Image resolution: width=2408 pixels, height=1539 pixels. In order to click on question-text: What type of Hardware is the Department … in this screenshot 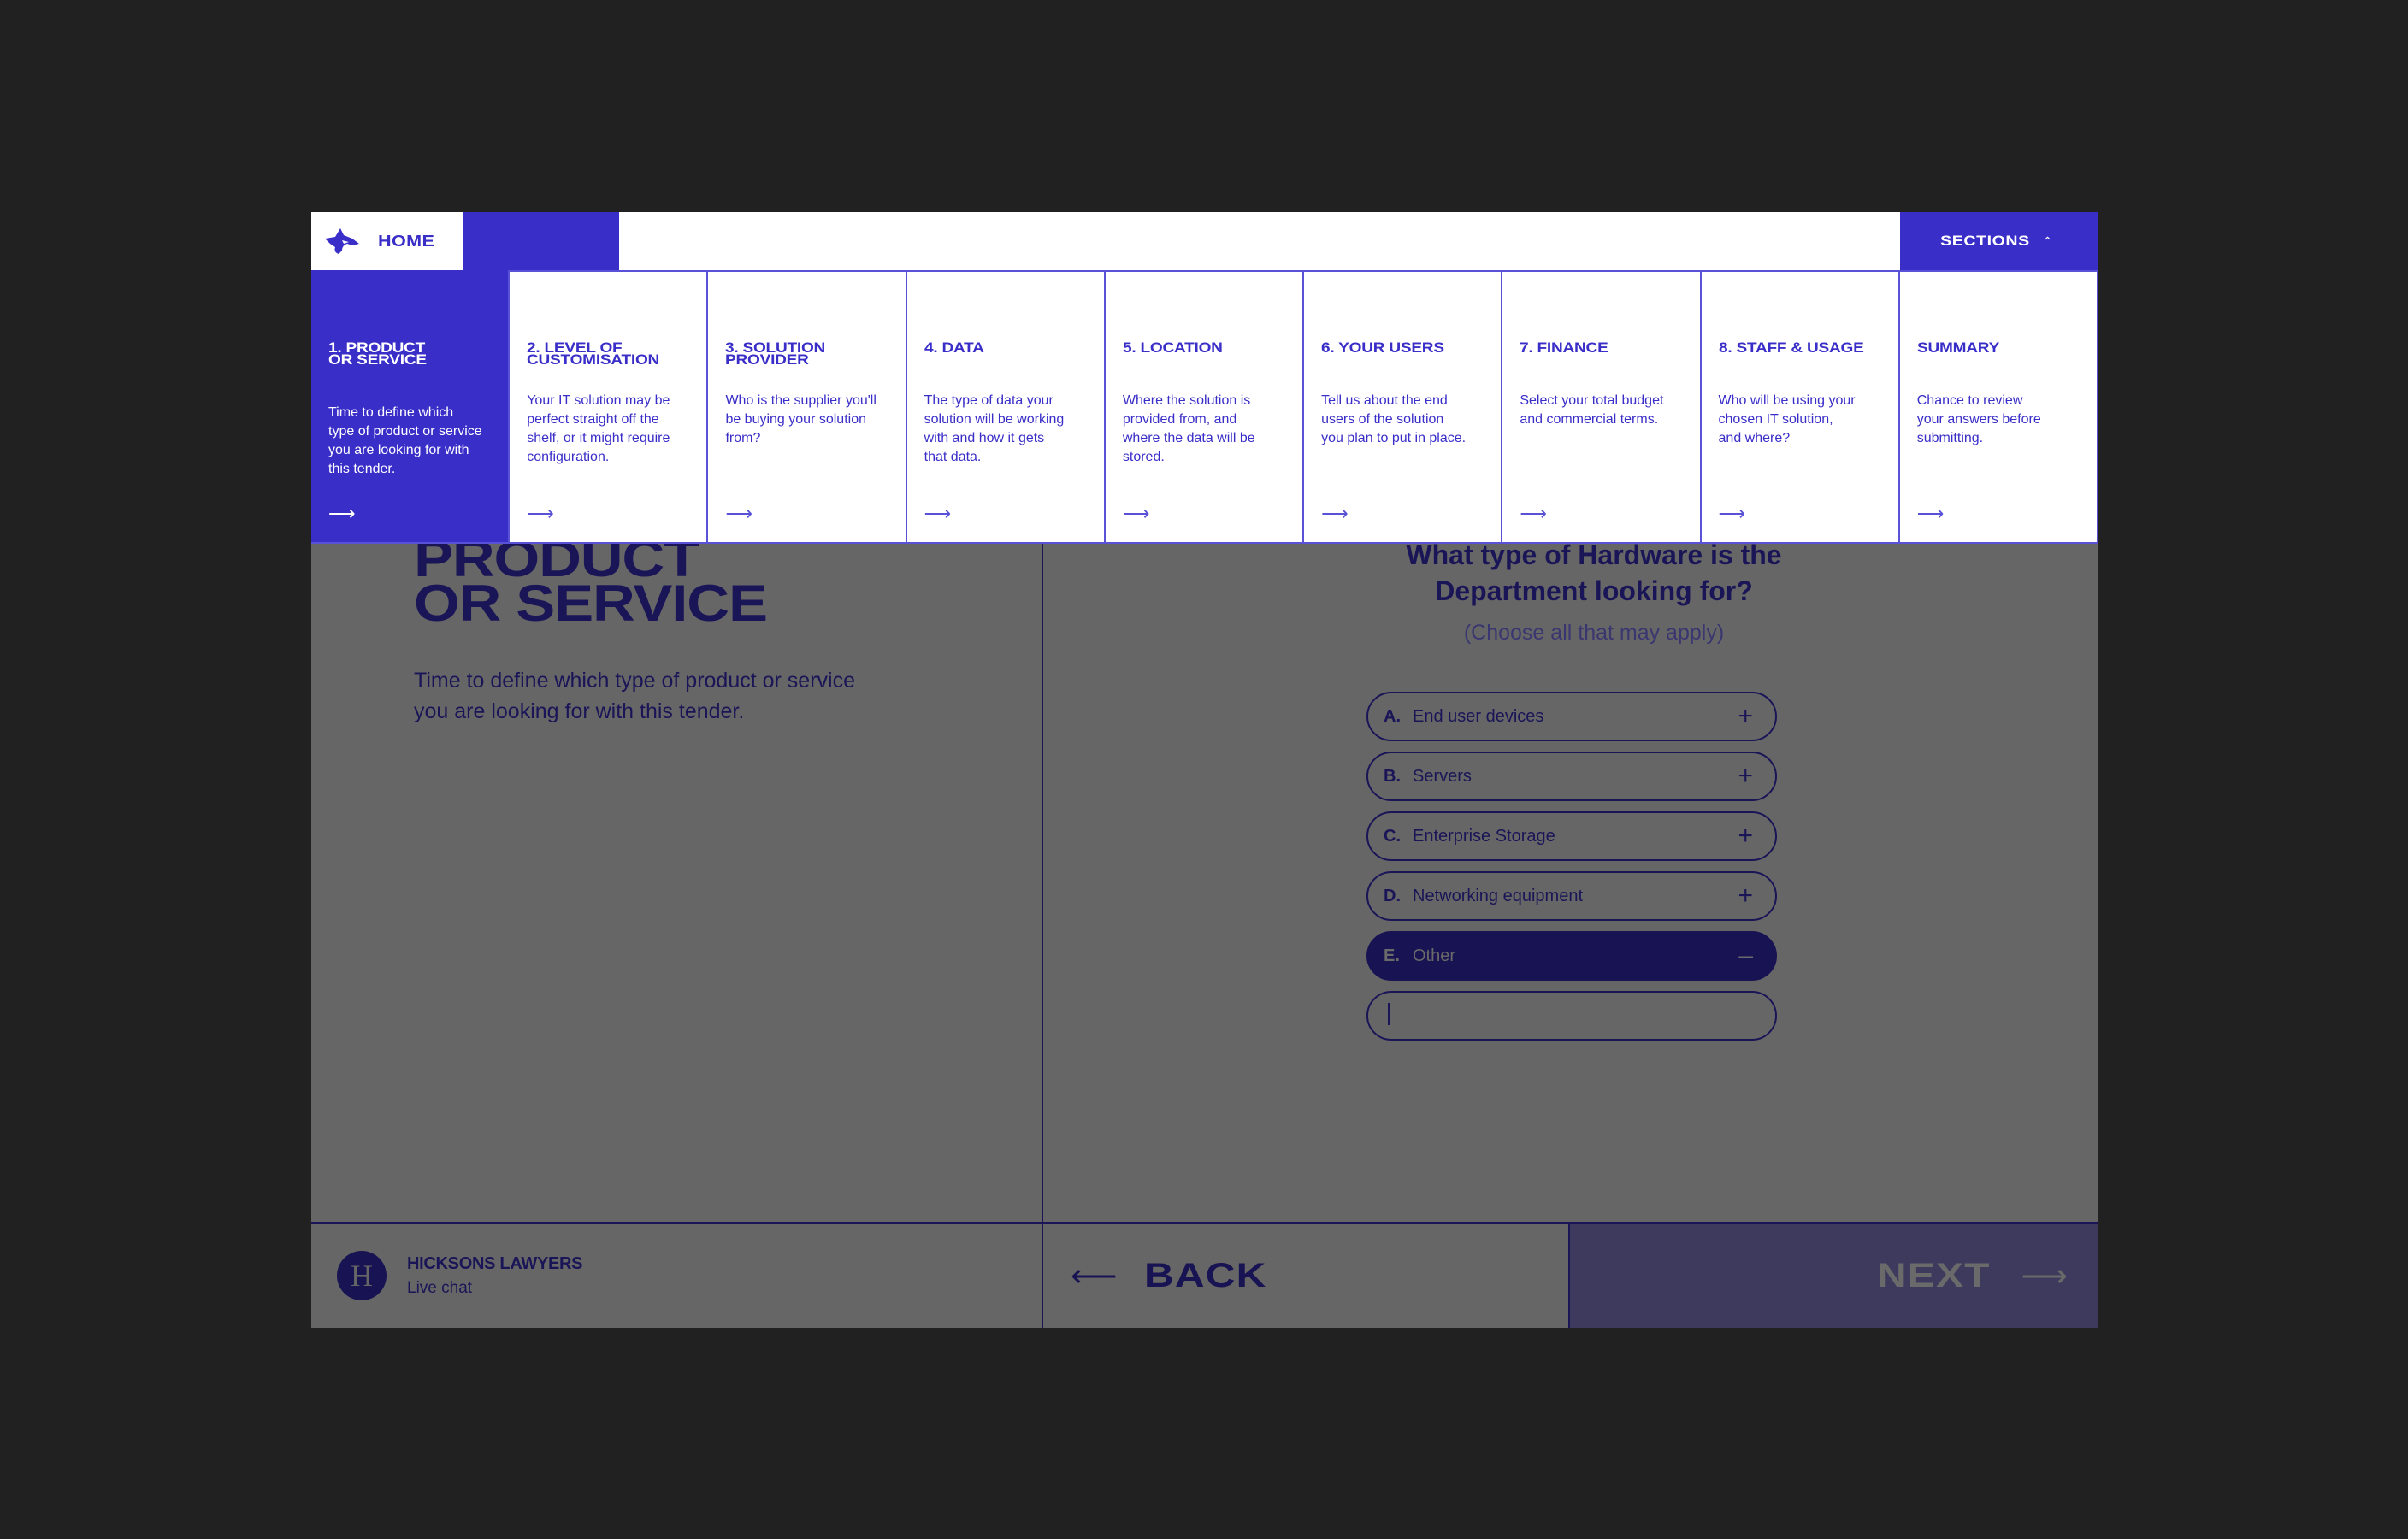, I will do `click(1594, 573)`.